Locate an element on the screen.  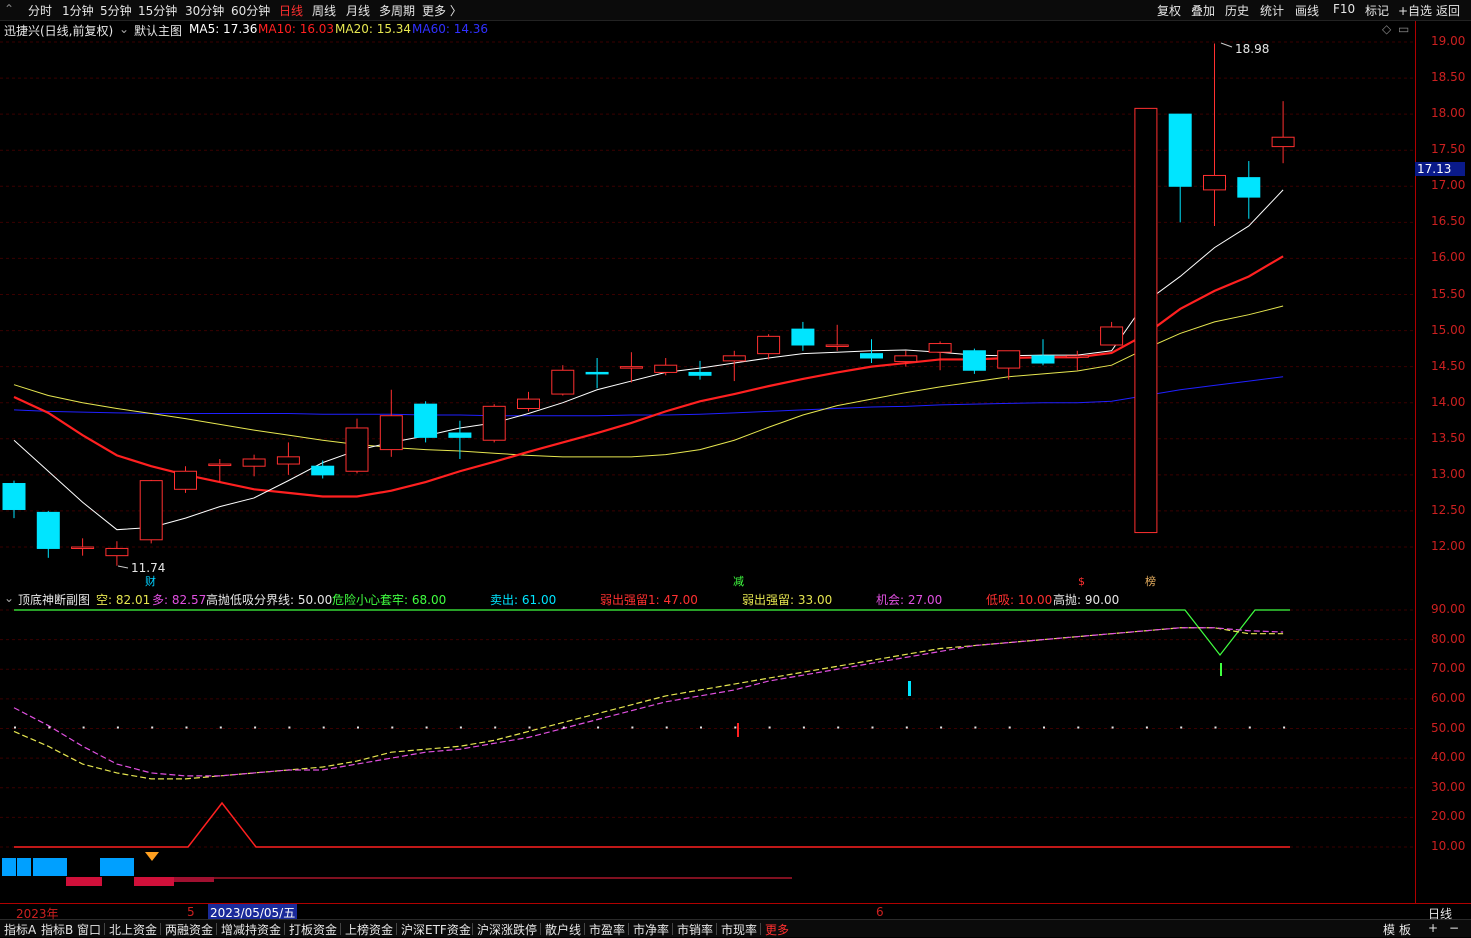
tab-more-indicators: 更多 is located at coordinates (777, 929).